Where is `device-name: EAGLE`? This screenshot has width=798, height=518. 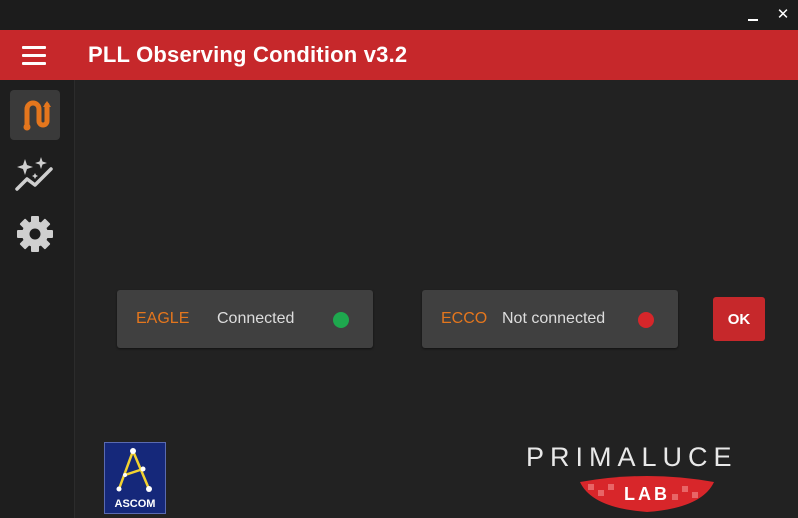 device-name: EAGLE is located at coordinates (163, 318).